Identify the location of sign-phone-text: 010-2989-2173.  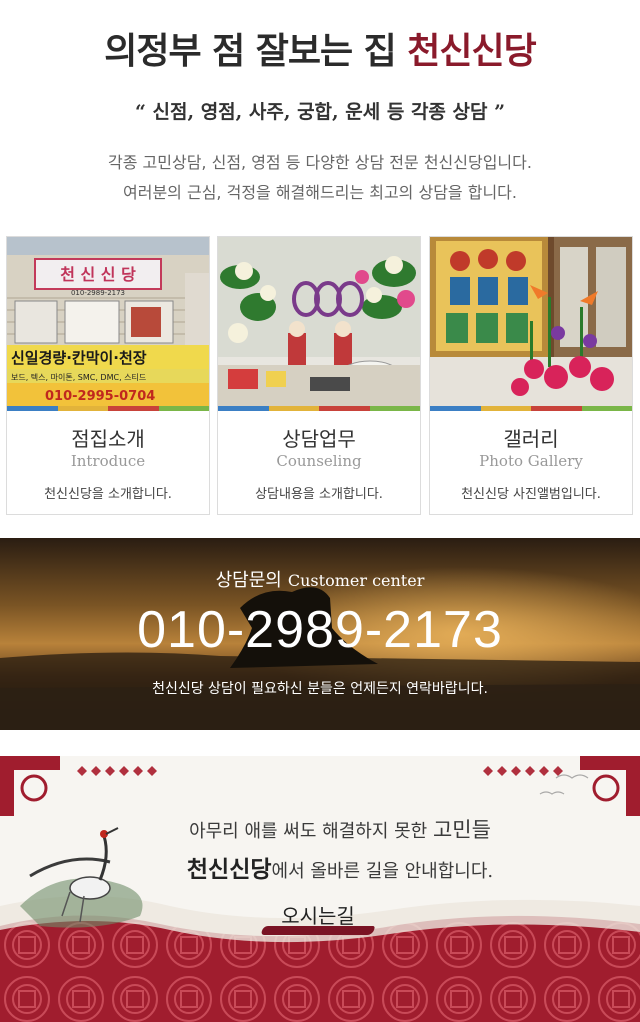
(98, 293).